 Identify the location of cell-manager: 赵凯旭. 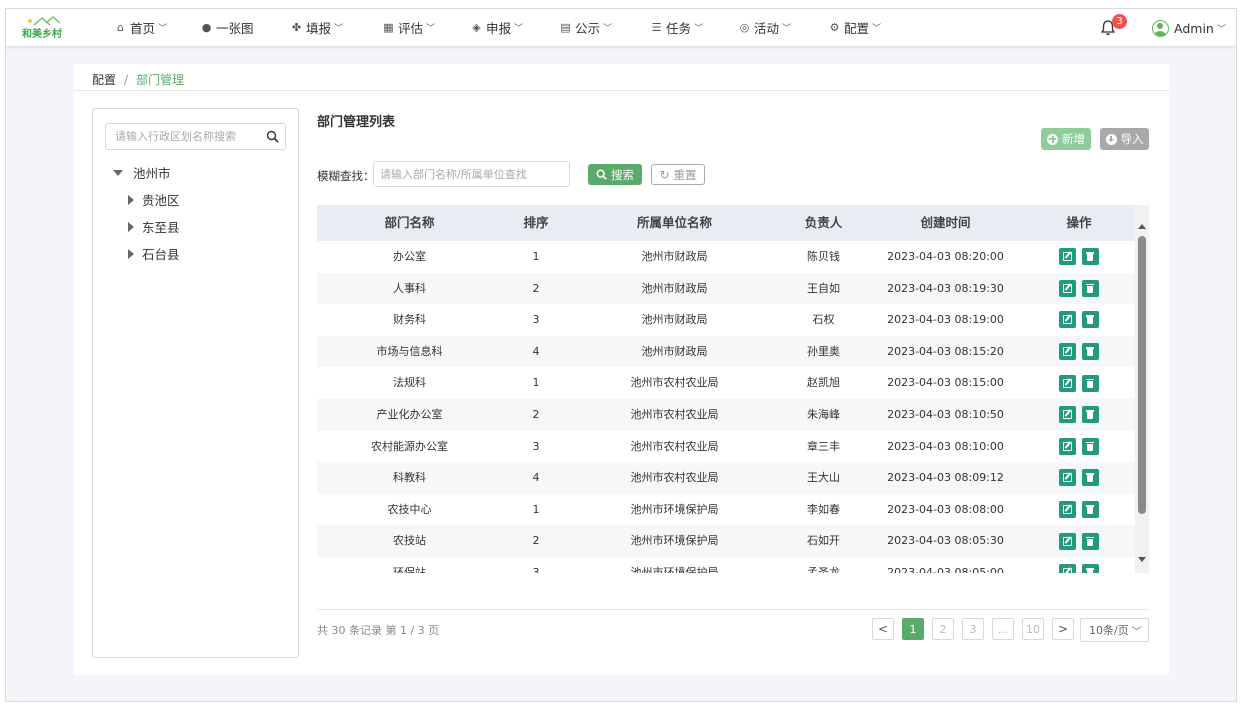
(823, 383).